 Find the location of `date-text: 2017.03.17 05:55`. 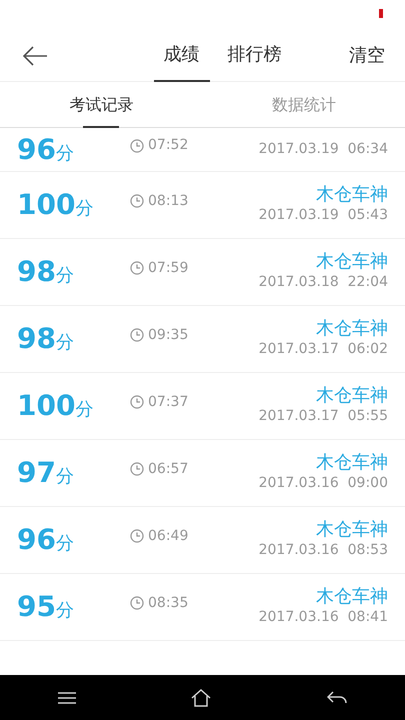

date-text: 2017.03.17 05:55 is located at coordinates (323, 416).